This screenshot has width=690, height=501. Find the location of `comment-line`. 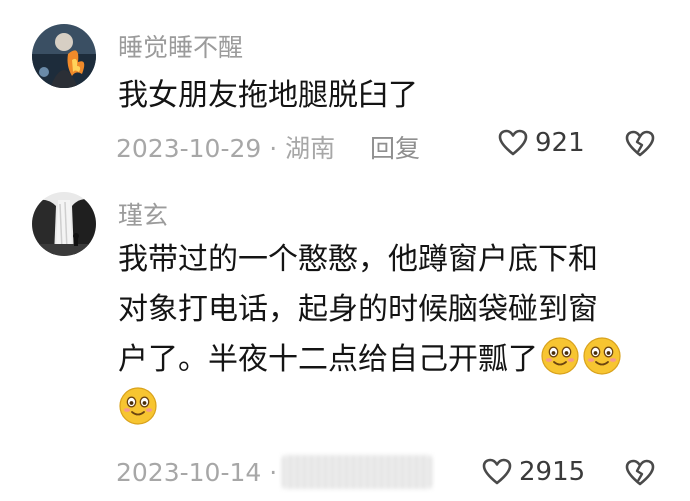

comment-line is located at coordinates (370, 410).